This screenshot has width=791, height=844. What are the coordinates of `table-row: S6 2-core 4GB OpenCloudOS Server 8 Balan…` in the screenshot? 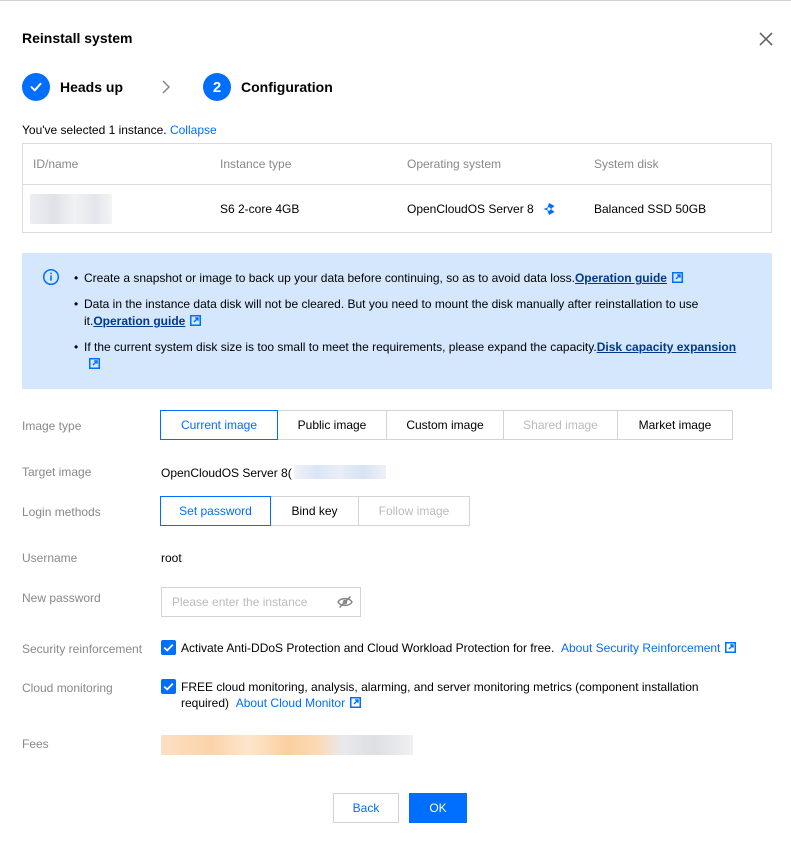 It's located at (397, 209).